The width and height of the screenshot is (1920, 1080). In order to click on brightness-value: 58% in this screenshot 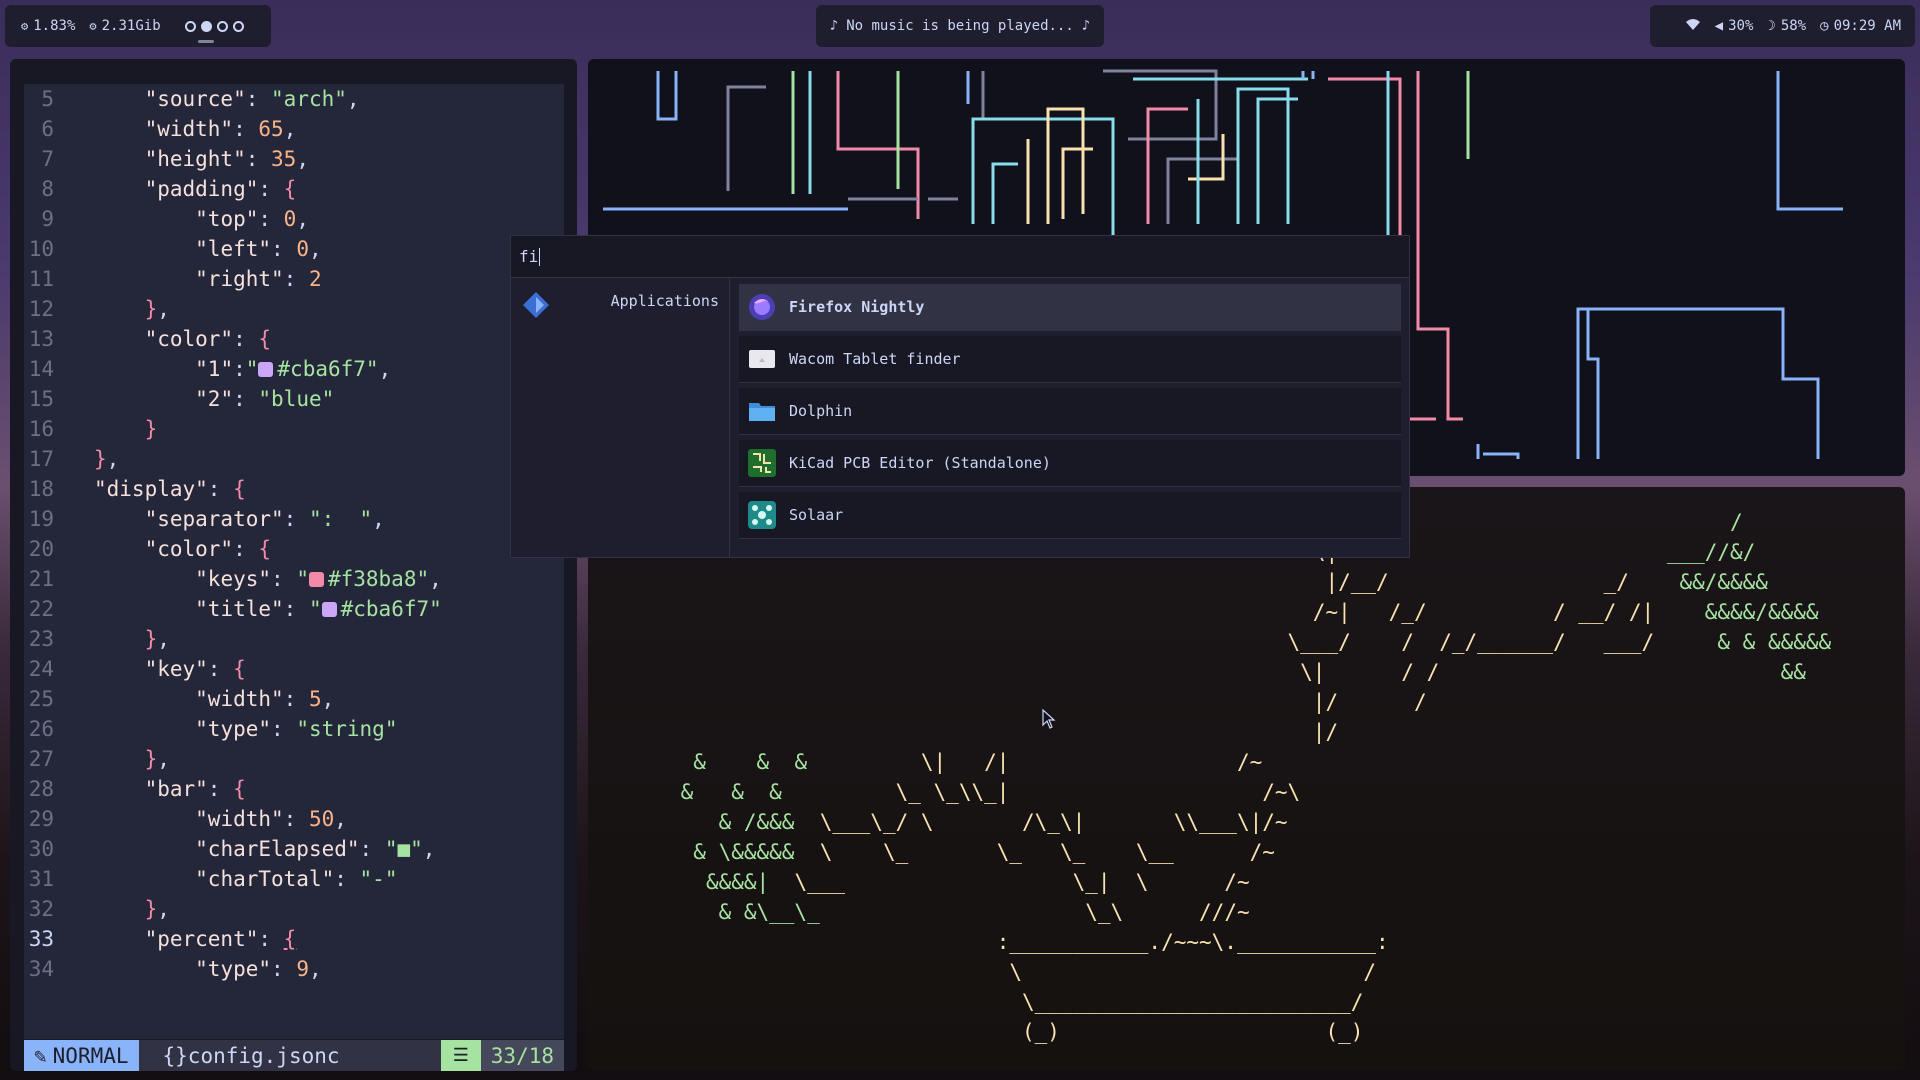, I will do `click(1793, 26)`.